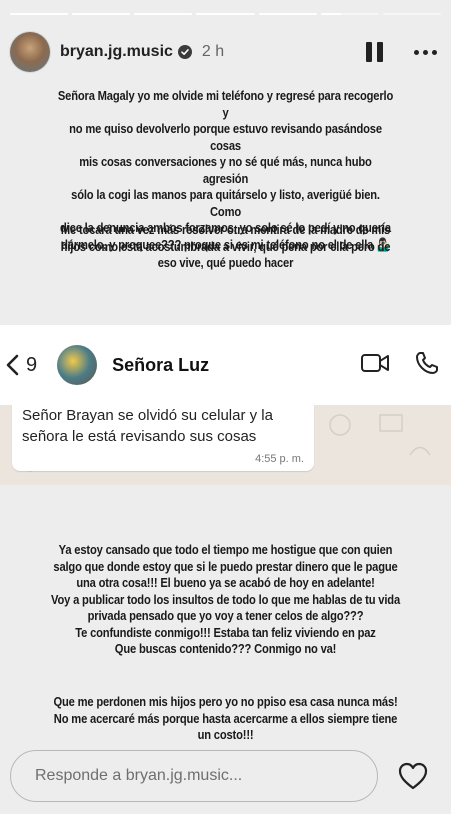 The height and width of the screenshot is (814, 451). What do you see at coordinates (160, 365) in the screenshot?
I see `contact-name: Señora Luz` at bounding box center [160, 365].